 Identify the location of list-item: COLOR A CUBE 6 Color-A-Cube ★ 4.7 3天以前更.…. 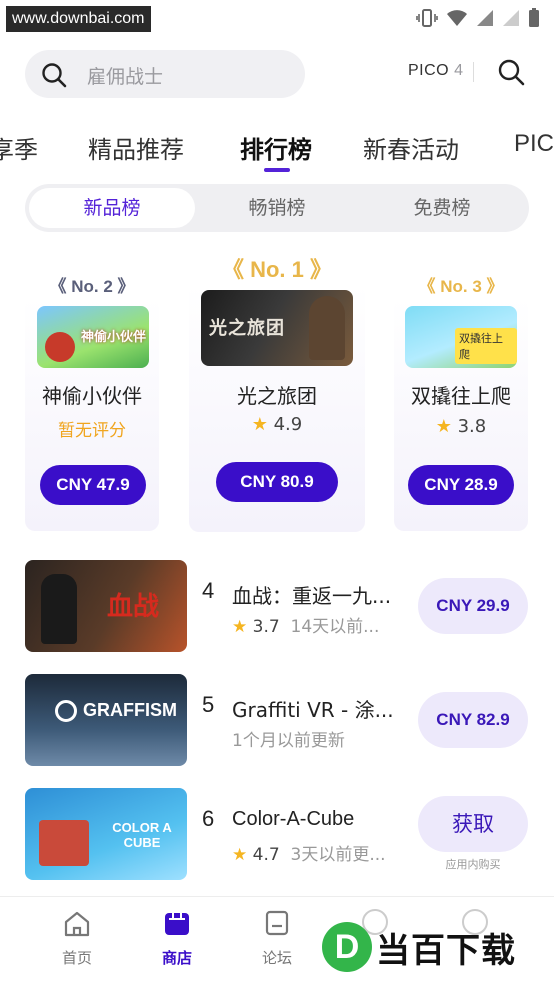
(277, 838).